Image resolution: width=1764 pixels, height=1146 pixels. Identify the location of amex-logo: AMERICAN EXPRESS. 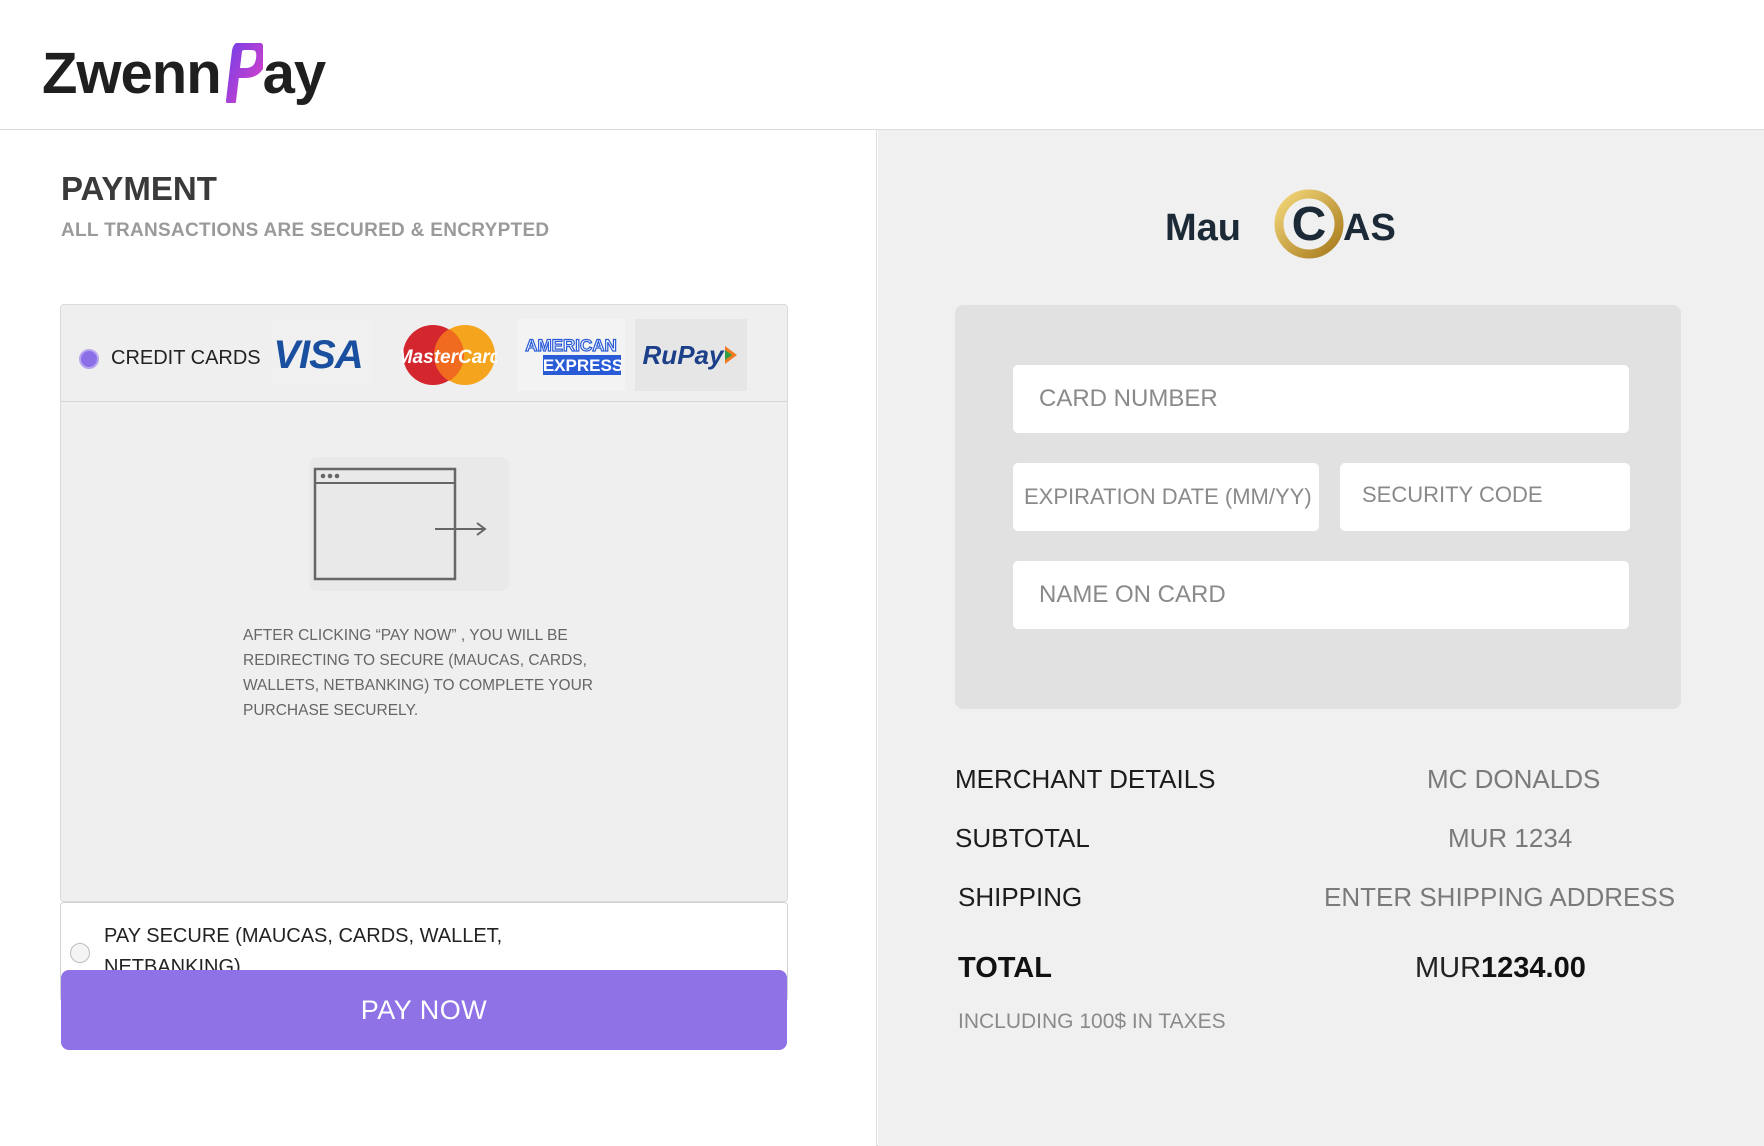
(571, 355).